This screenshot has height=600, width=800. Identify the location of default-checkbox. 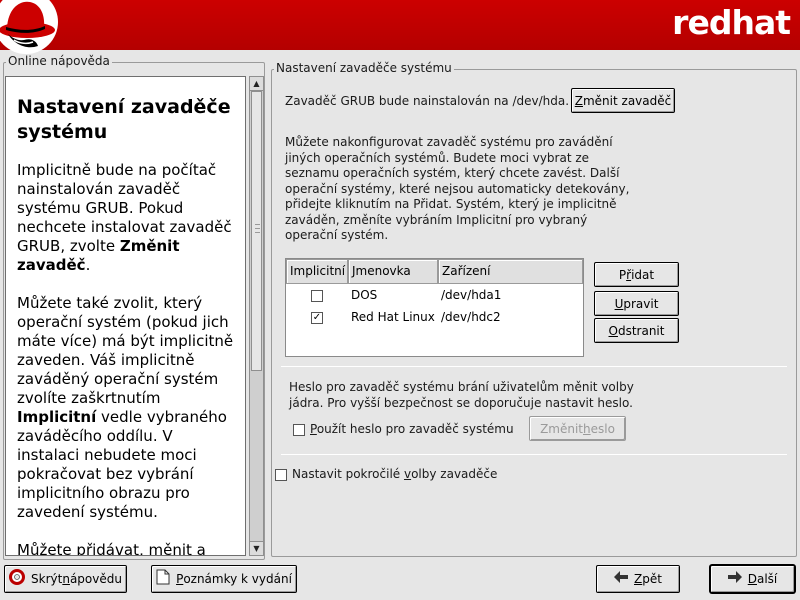
(317, 296).